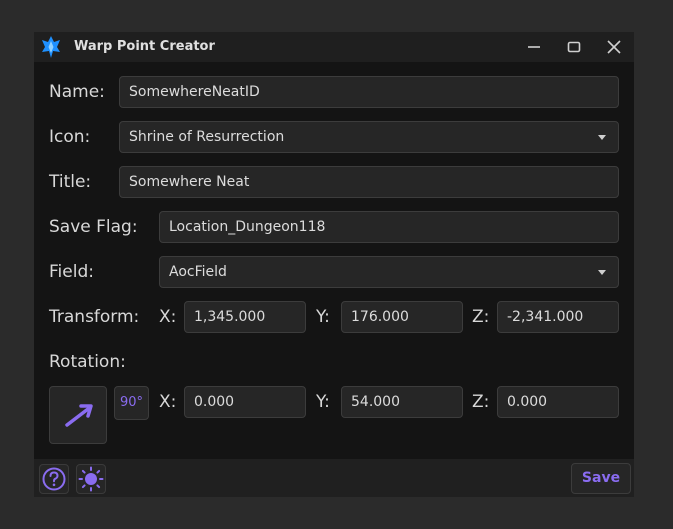  What do you see at coordinates (245, 317) in the screenshot?
I see `transform-x-input: 1,345.000` at bounding box center [245, 317].